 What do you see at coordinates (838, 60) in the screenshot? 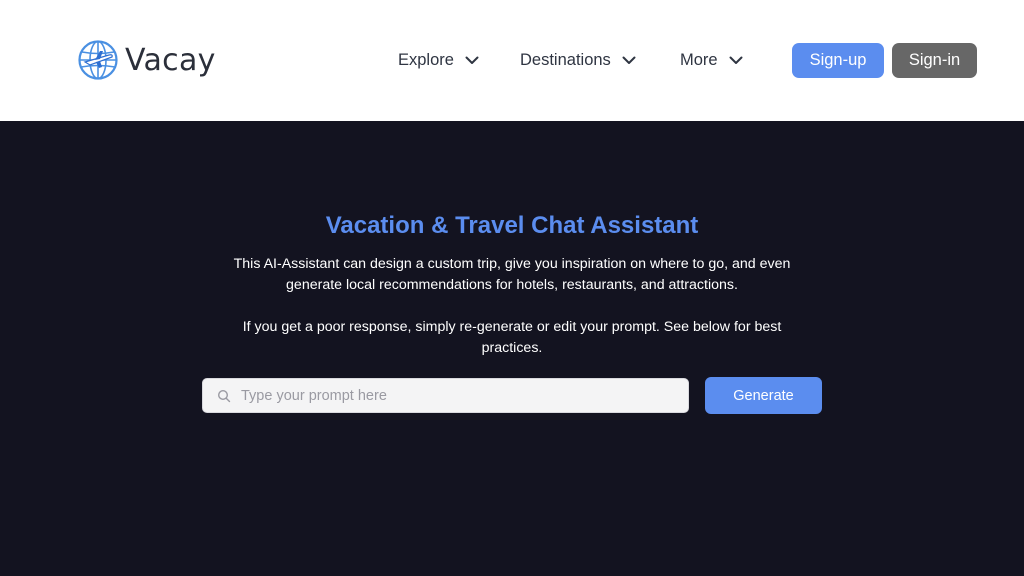
I see `signup-button: Sign-up` at bounding box center [838, 60].